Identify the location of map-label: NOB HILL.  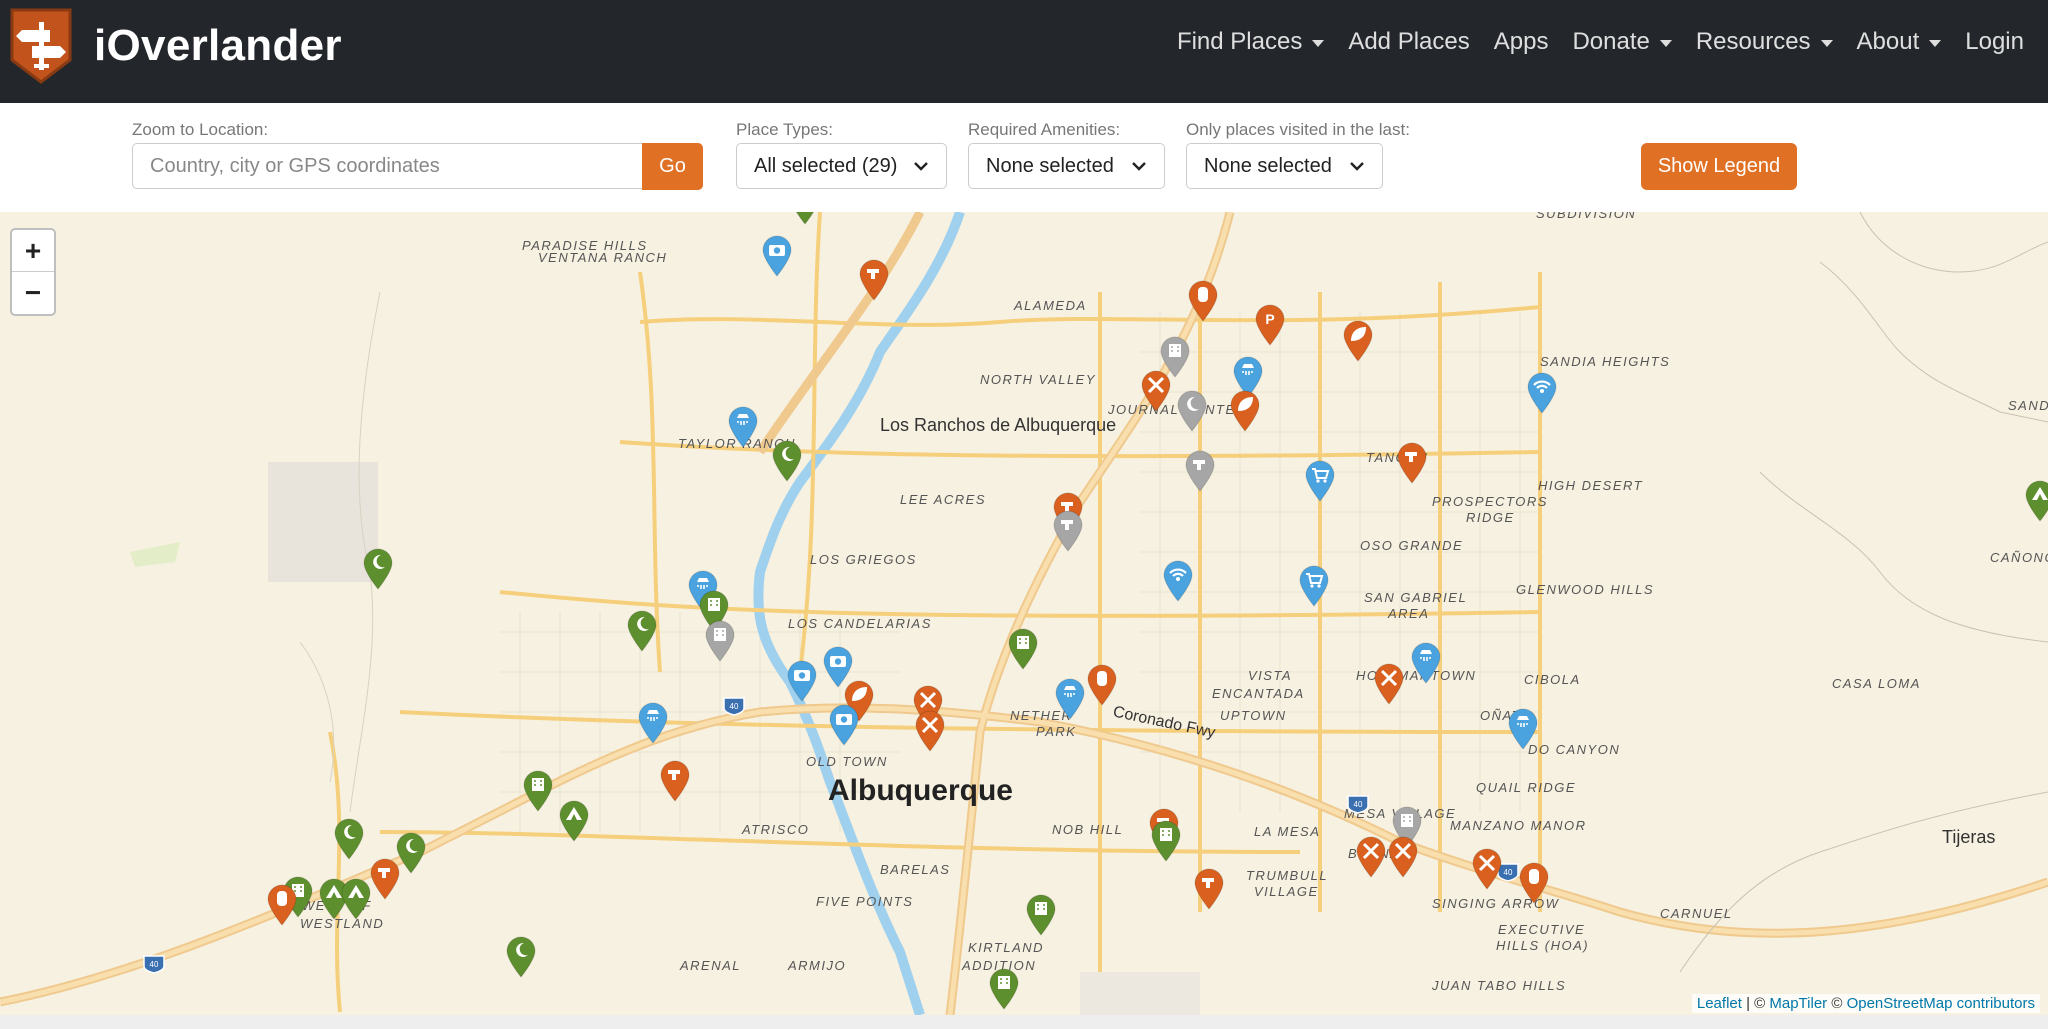
(1088, 829).